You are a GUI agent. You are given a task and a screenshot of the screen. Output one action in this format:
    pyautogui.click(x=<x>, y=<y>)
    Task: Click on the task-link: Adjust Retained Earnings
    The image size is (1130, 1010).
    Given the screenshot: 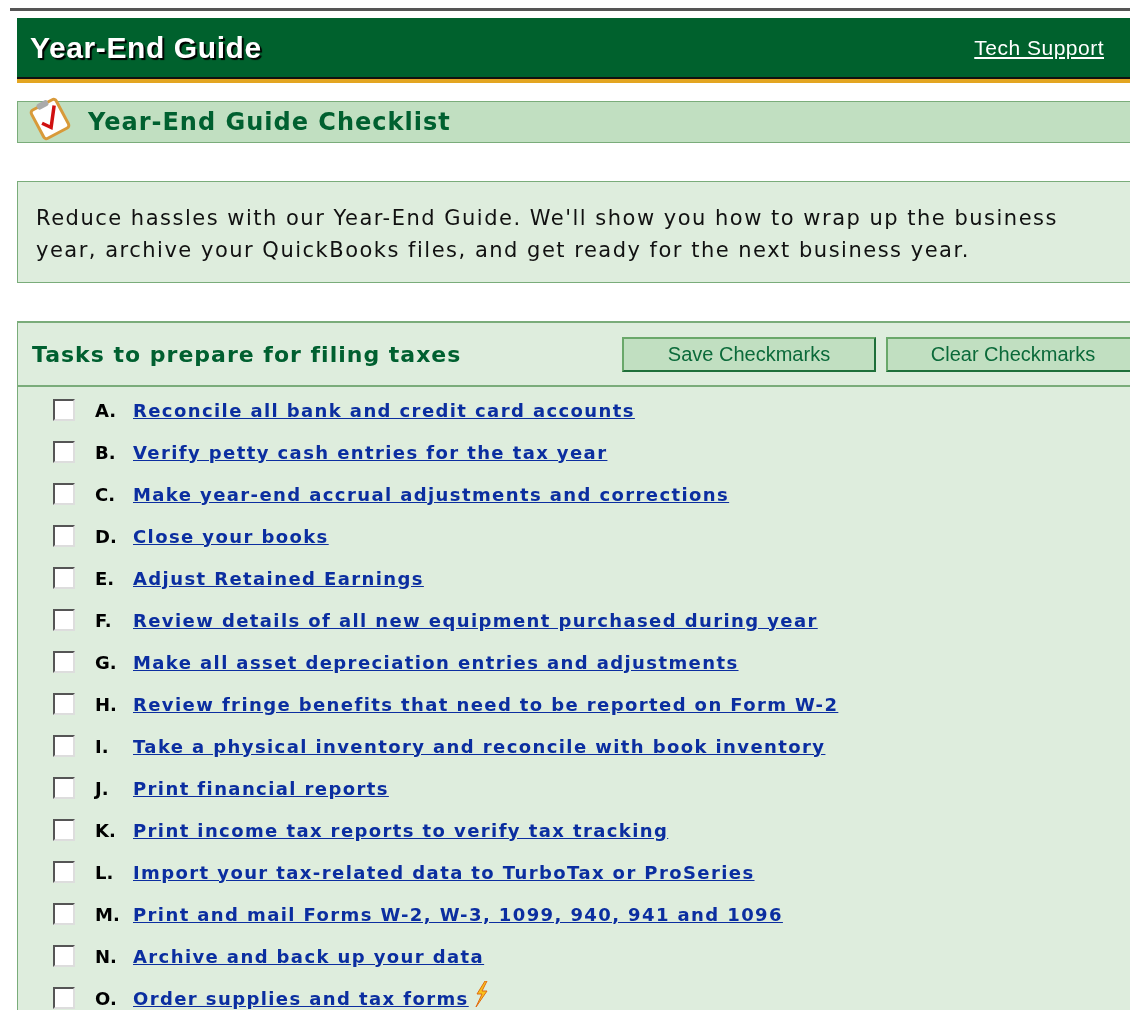 What is the action you would take?
    pyautogui.click(x=278, y=578)
    